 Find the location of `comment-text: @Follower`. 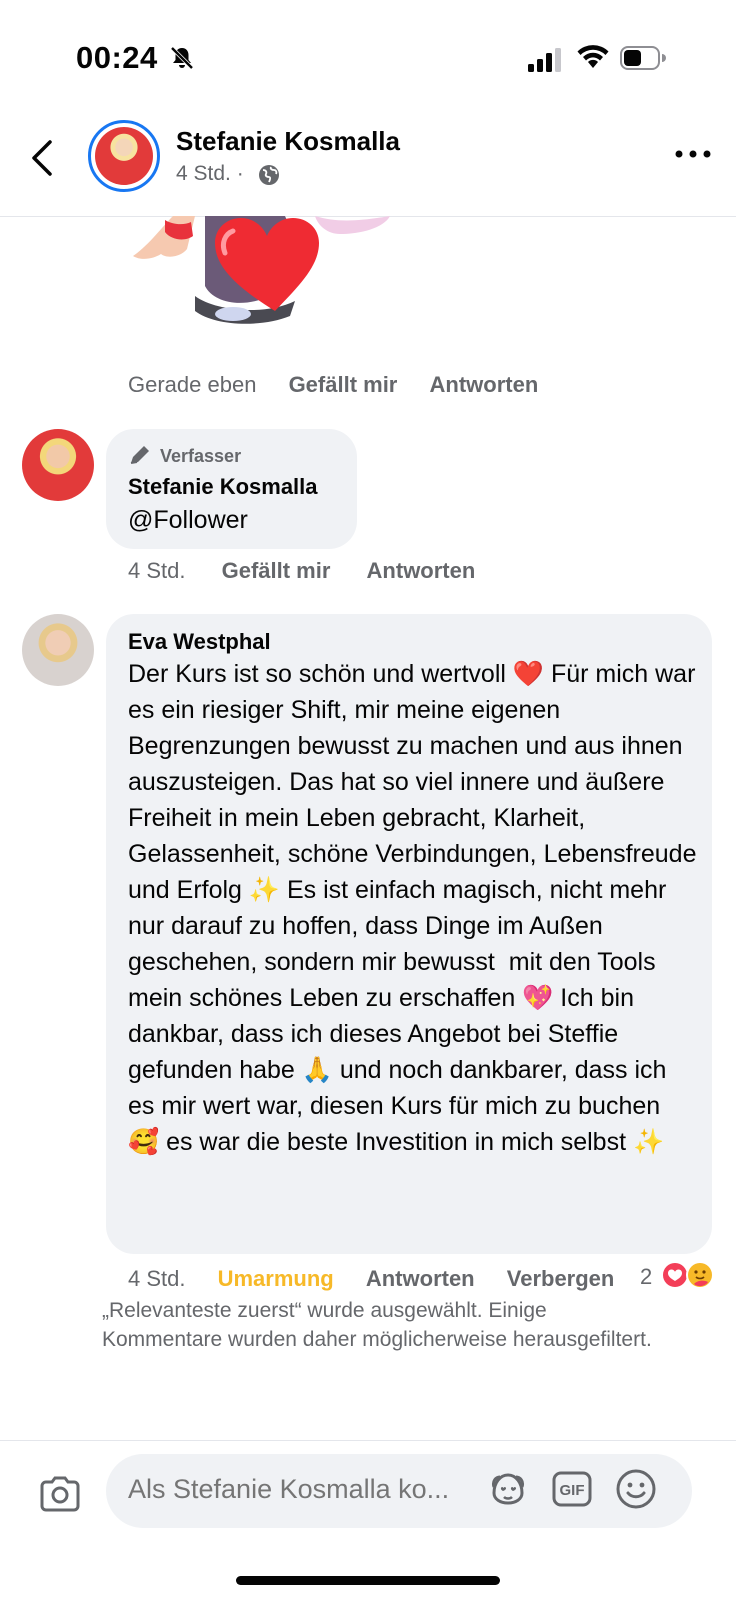

comment-text: @Follower is located at coordinates (188, 520).